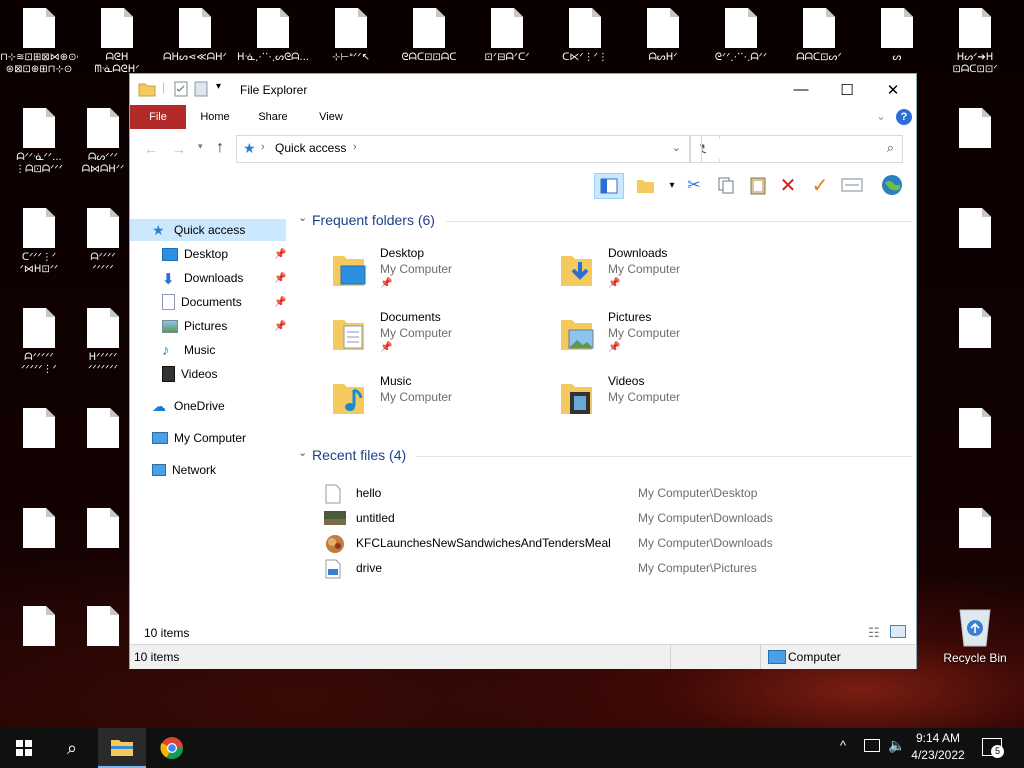 This screenshot has height=768, width=1024. Describe the element at coordinates (788, 185) in the screenshot. I see `delete-icon: ✕` at that location.